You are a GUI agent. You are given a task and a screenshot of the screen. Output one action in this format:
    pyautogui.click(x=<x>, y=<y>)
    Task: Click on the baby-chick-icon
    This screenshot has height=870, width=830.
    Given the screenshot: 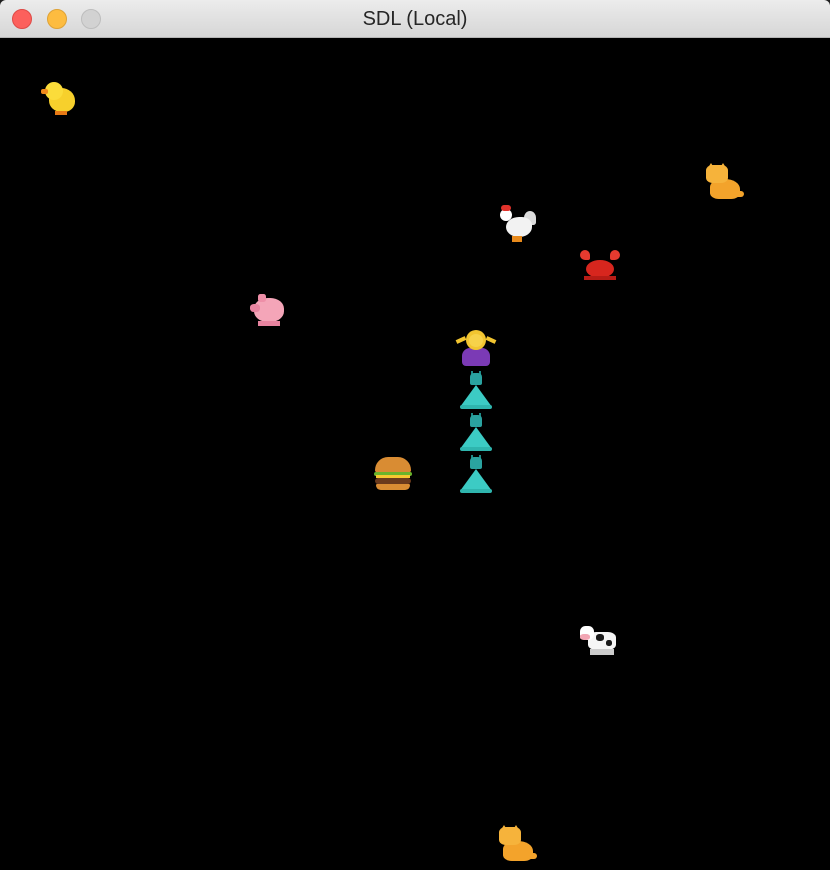 What is the action you would take?
    pyautogui.click(x=61, y=98)
    